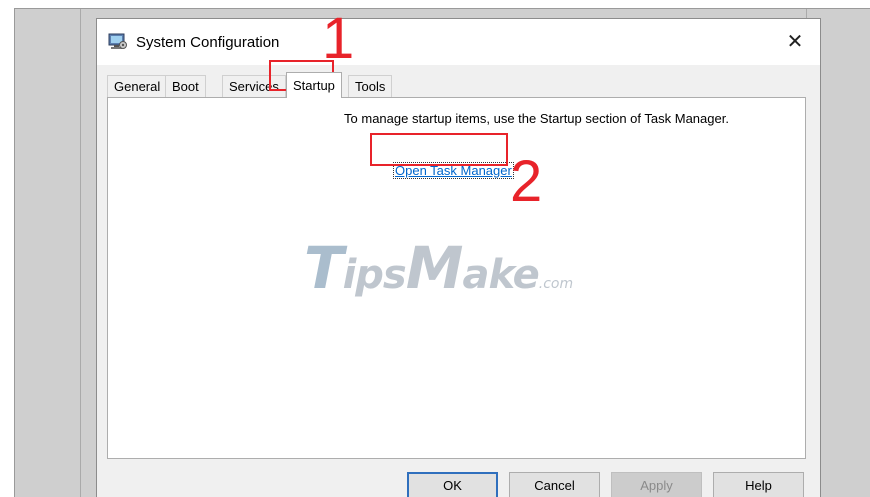  What do you see at coordinates (370, 86) in the screenshot?
I see `tab-tools: Tools` at bounding box center [370, 86].